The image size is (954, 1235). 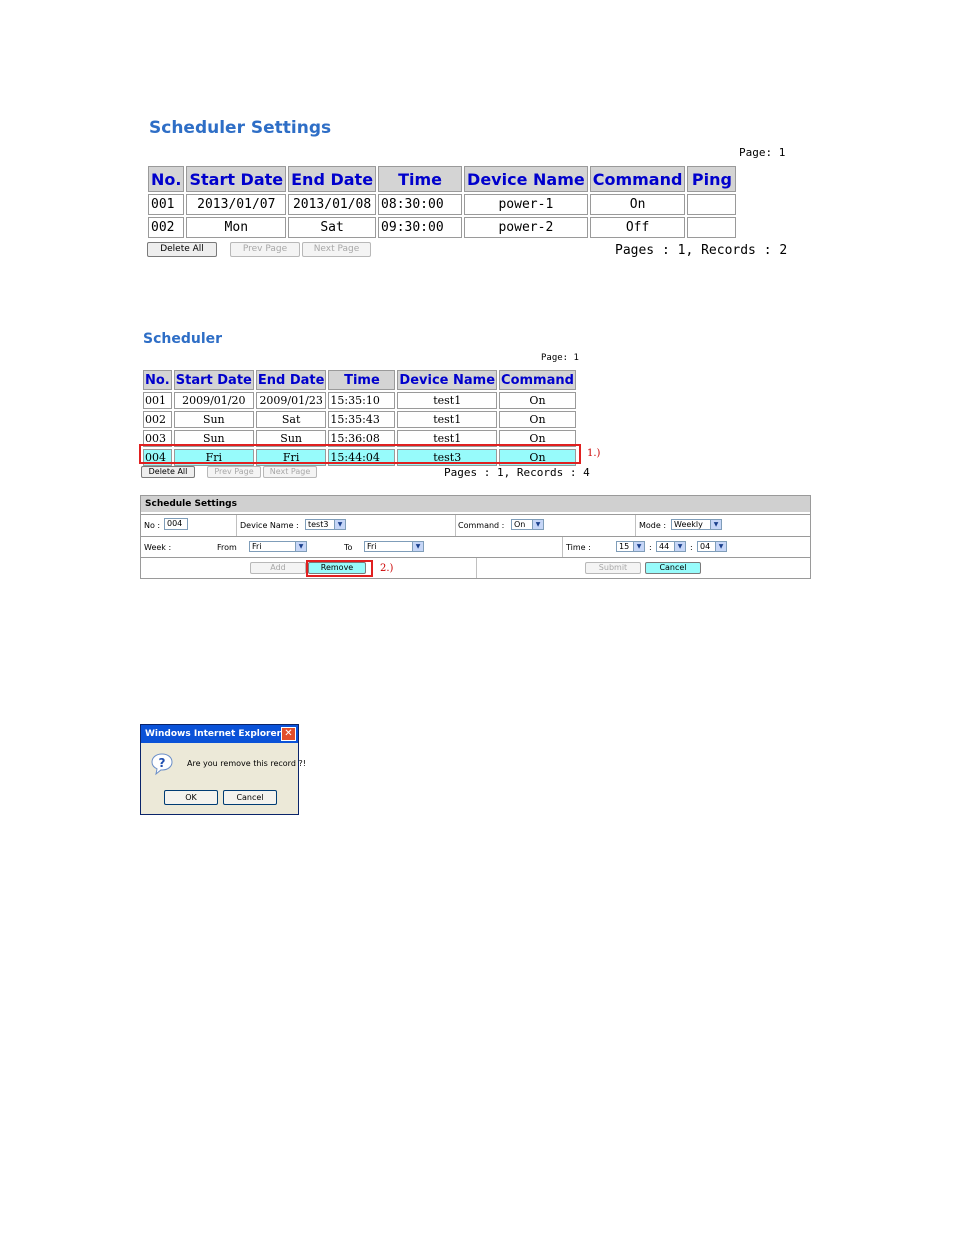 What do you see at coordinates (526, 204) in the screenshot?
I see `cell-device-name: power-1` at bounding box center [526, 204].